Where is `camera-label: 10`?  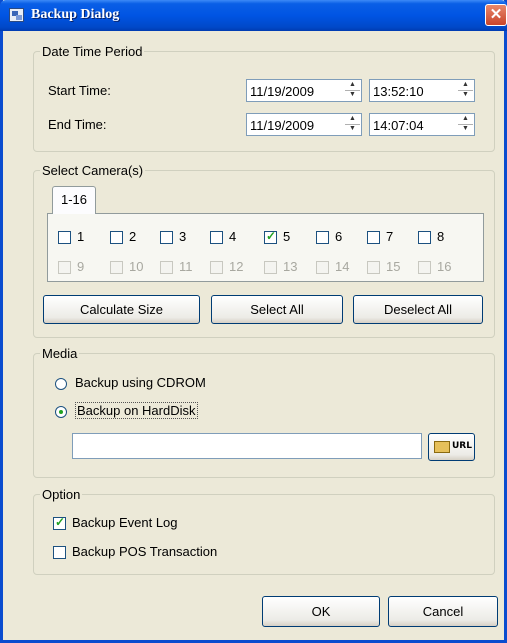
camera-label: 10 is located at coordinates (136, 266).